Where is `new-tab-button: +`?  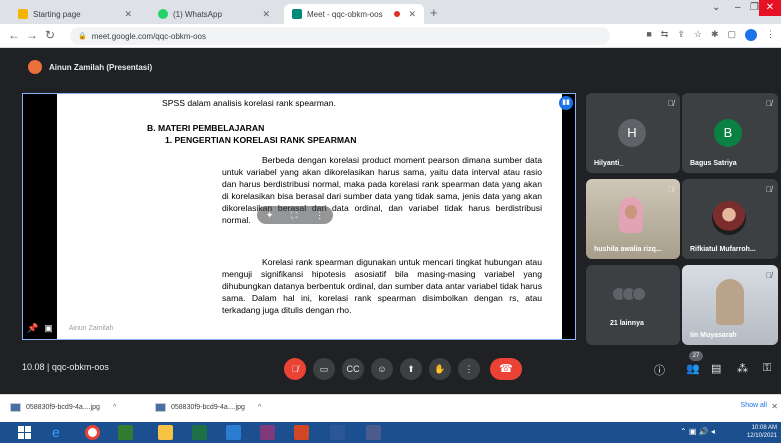 new-tab-button: + is located at coordinates (434, 12).